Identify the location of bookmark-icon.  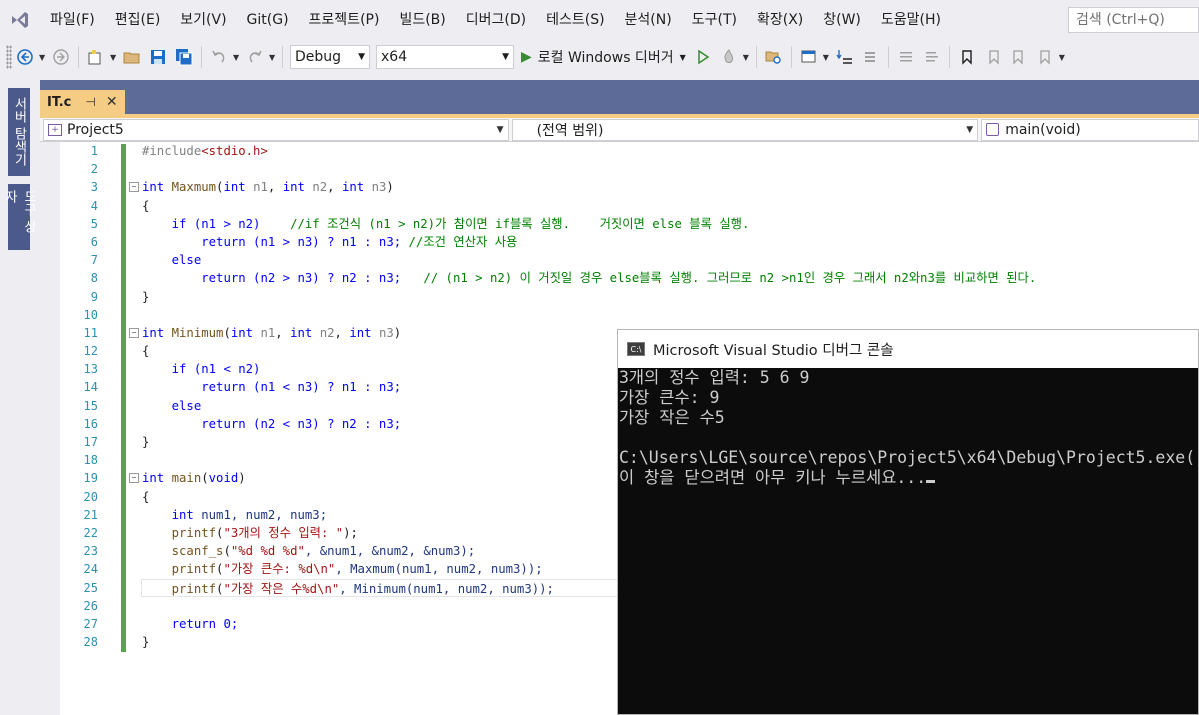
(967, 57).